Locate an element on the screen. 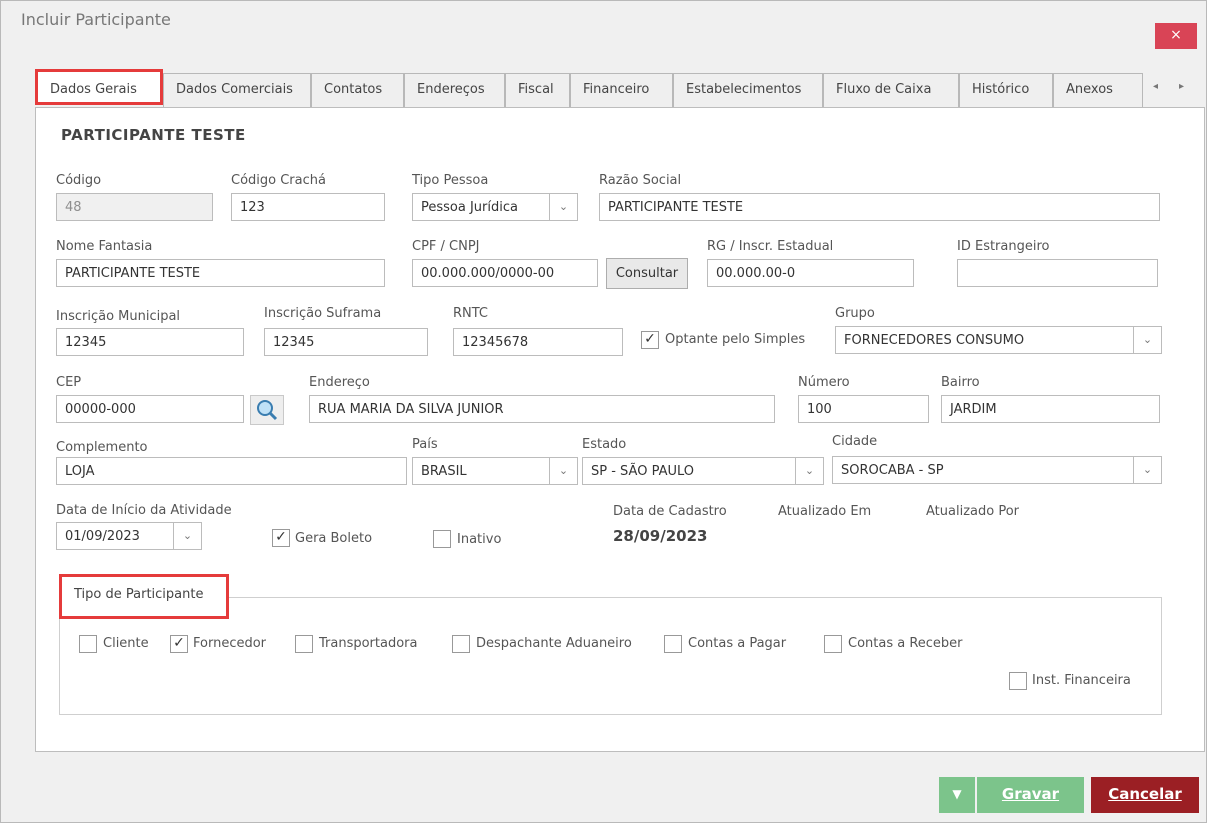 The image size is (1207, 823). inst-financeira-checkbox is located at coordinates (1018, 681).